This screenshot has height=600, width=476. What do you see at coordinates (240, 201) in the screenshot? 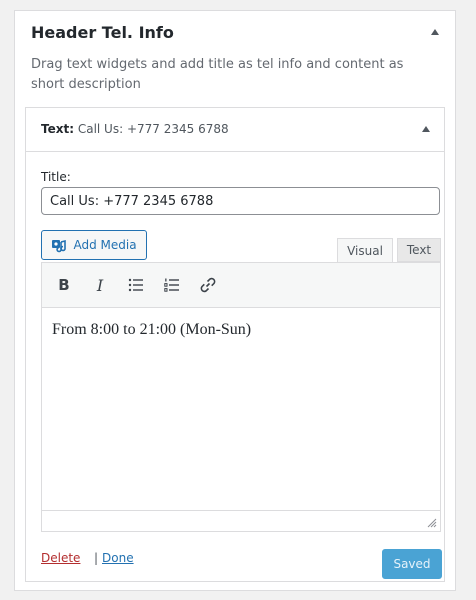
I see `title-input` at bounding box center [240, 201].